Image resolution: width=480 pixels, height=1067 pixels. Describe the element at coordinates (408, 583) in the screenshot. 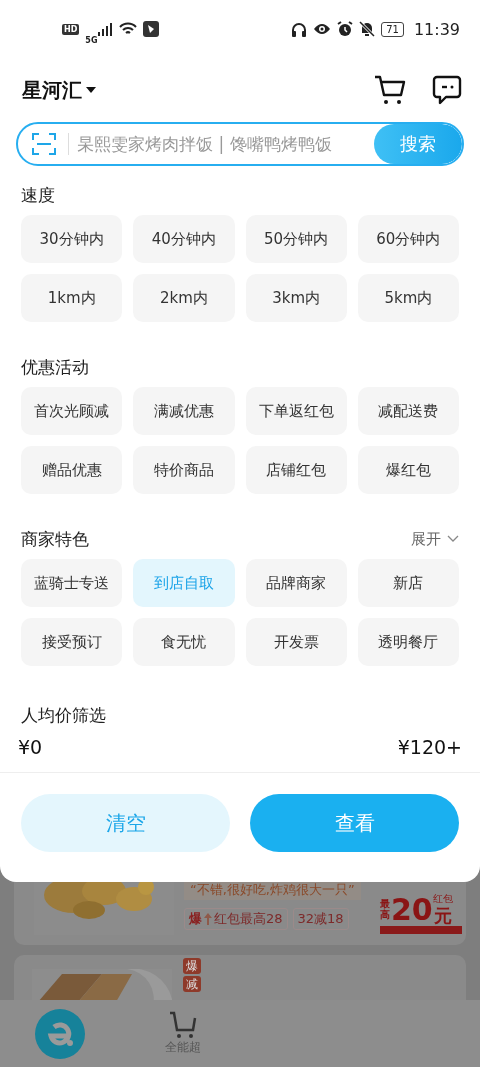

I see `filter-option: 新店` at that location.